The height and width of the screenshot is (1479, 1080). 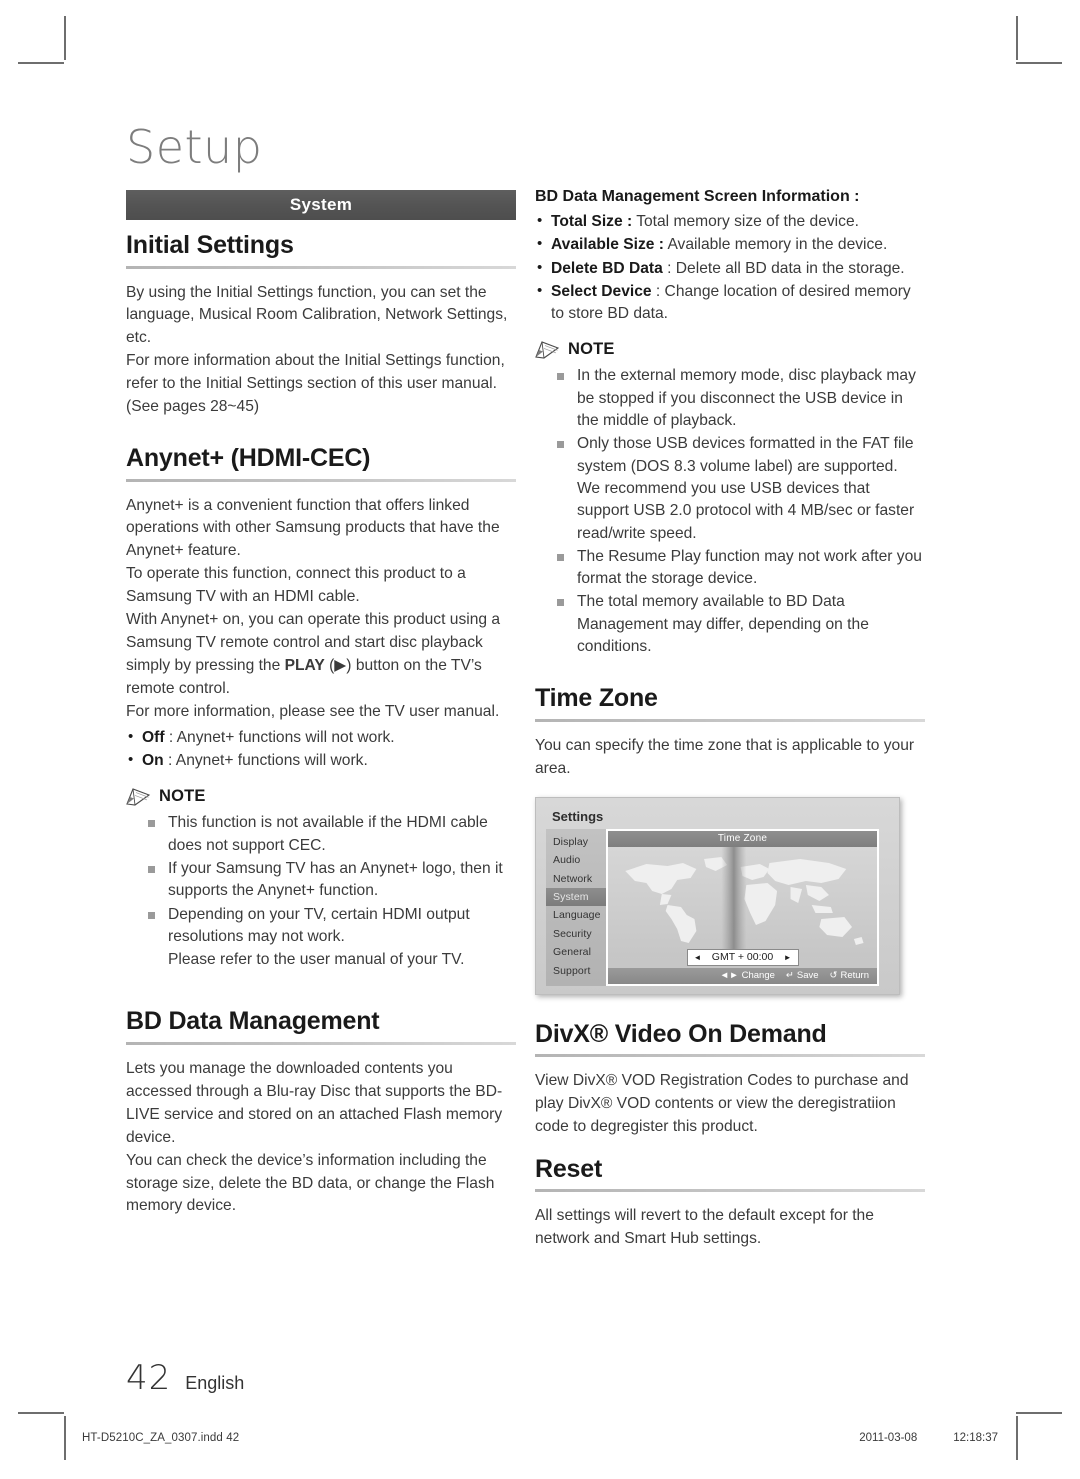 What do you see at coordinates (928, 1438) in the screenshot?
I see `imprint-timestamp: 2011-03-08 12:18:37` at bounding box center [928, 1438].